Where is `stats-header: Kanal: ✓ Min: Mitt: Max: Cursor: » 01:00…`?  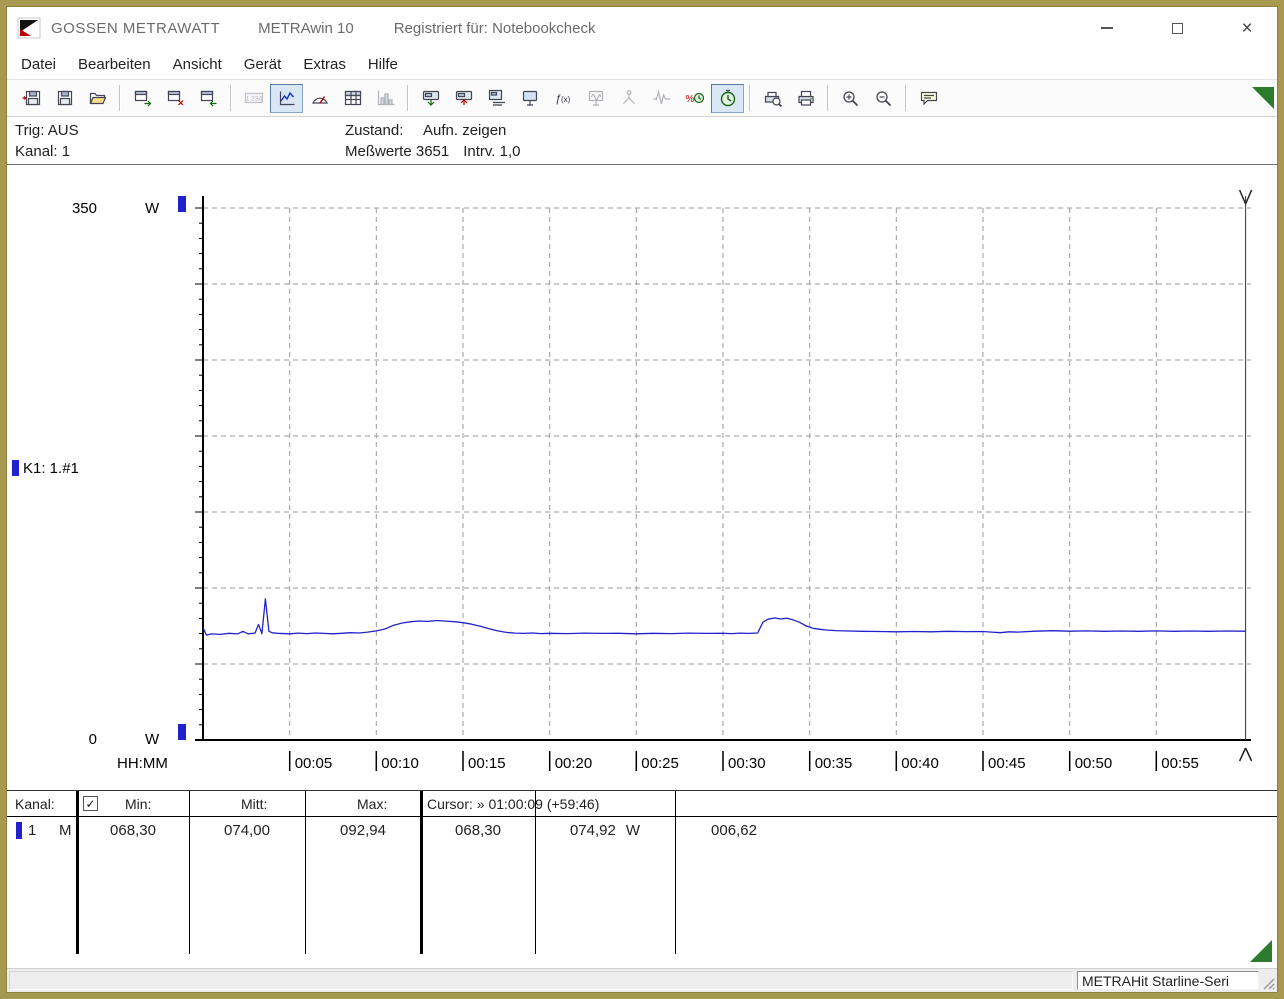 stats-header: Kanal: ✓ Min: Mitt: Max: Cursor: » 01:00… is located at coordinates (642, 804).